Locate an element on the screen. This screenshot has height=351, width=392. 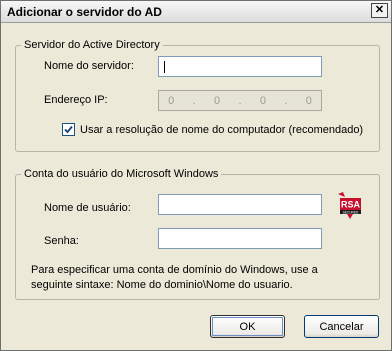
password-label: Senha: is located at coordinates (61, 241).